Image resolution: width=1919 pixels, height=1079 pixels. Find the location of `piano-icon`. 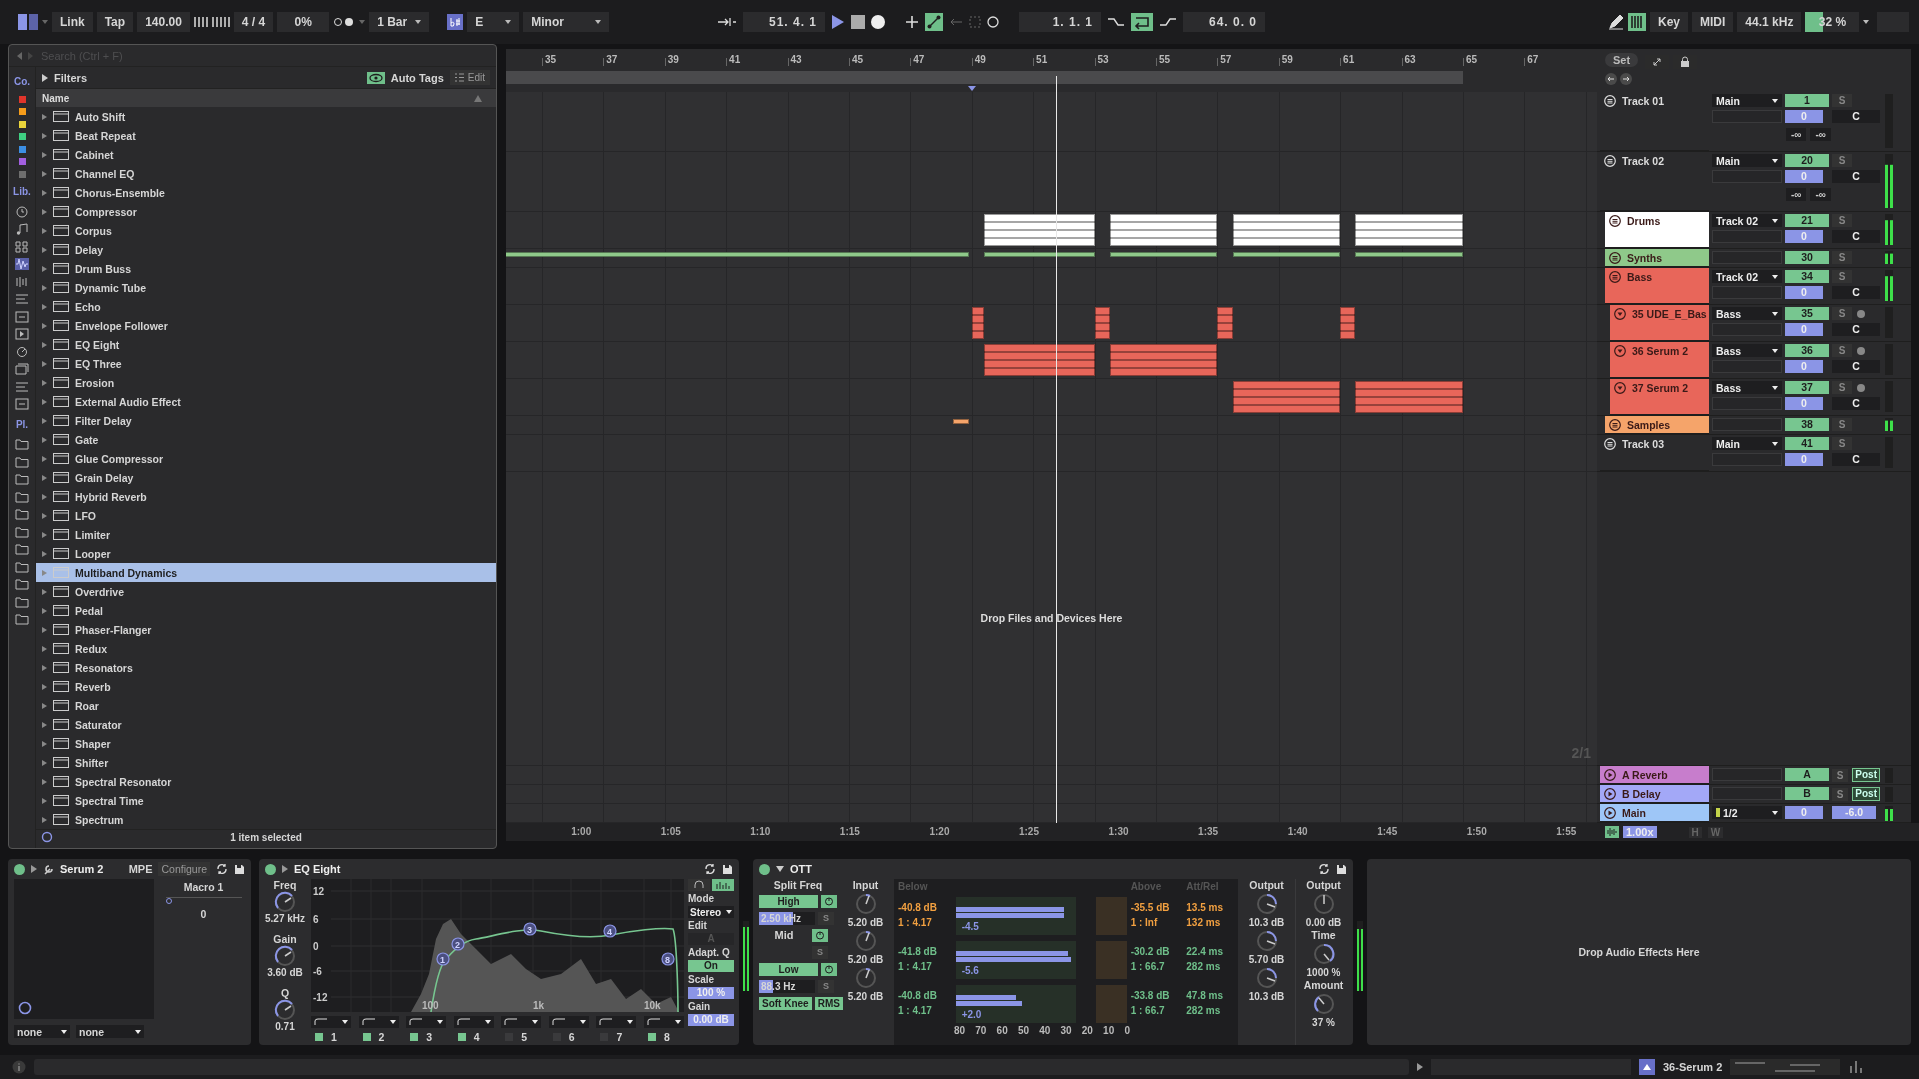

piano-icon is located at coordinates (1637, 22).